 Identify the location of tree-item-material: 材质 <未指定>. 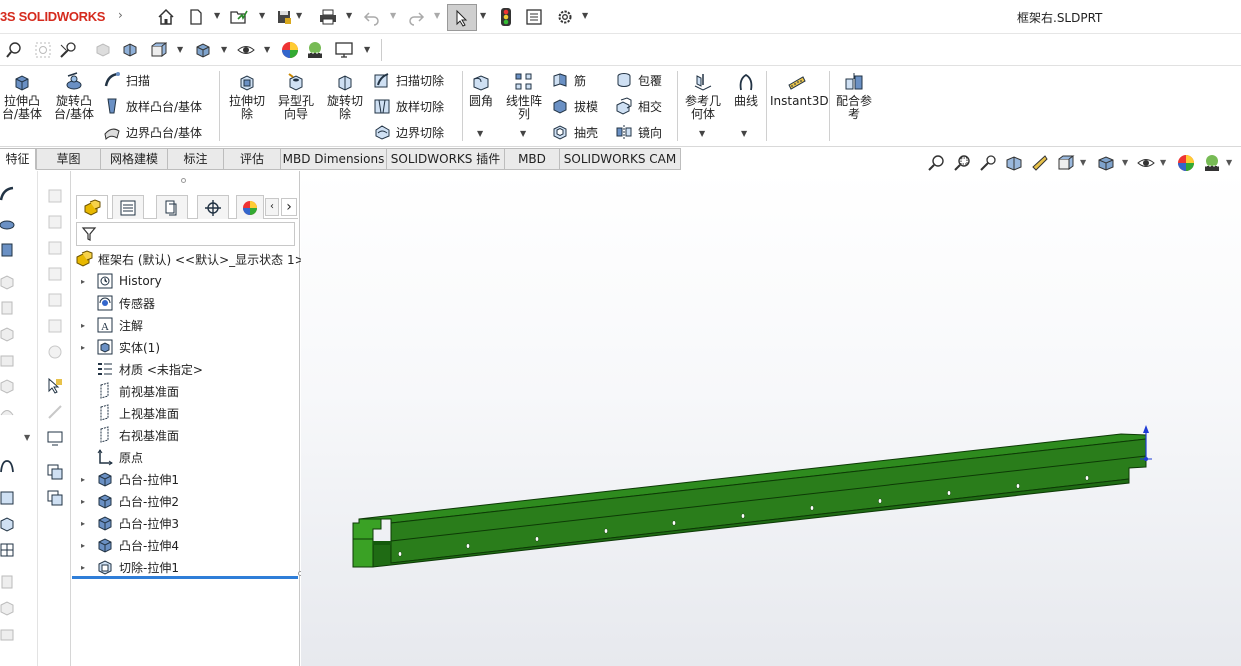
(192, 369).